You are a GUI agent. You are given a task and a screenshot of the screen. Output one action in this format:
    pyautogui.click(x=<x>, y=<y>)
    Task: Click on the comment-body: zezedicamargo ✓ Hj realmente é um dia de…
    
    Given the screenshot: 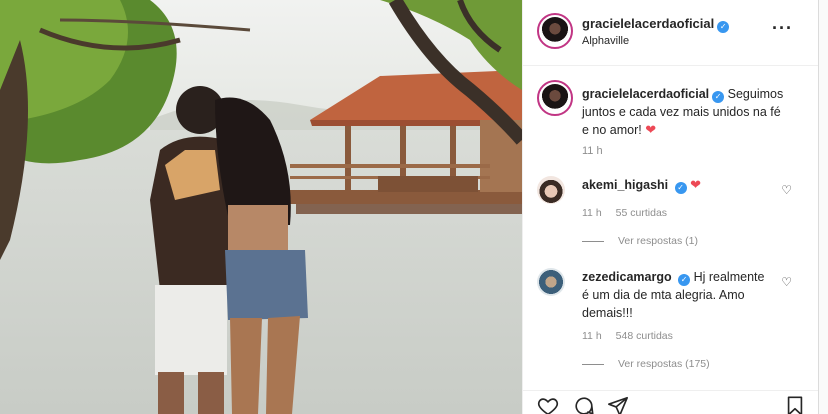 What is the action you would take?
    pyautogui.click(x=677, y=295)
    